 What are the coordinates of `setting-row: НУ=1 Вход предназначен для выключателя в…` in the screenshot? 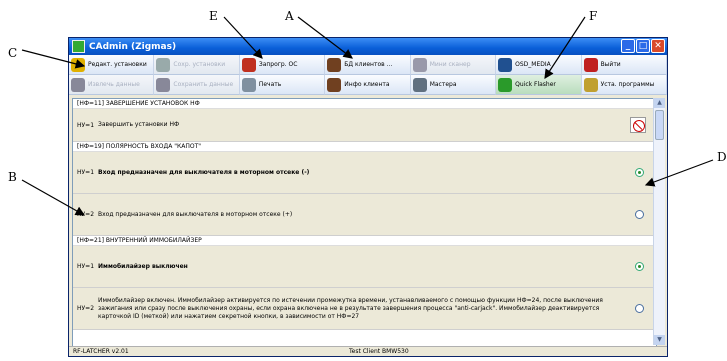 It's located at (364, 173).